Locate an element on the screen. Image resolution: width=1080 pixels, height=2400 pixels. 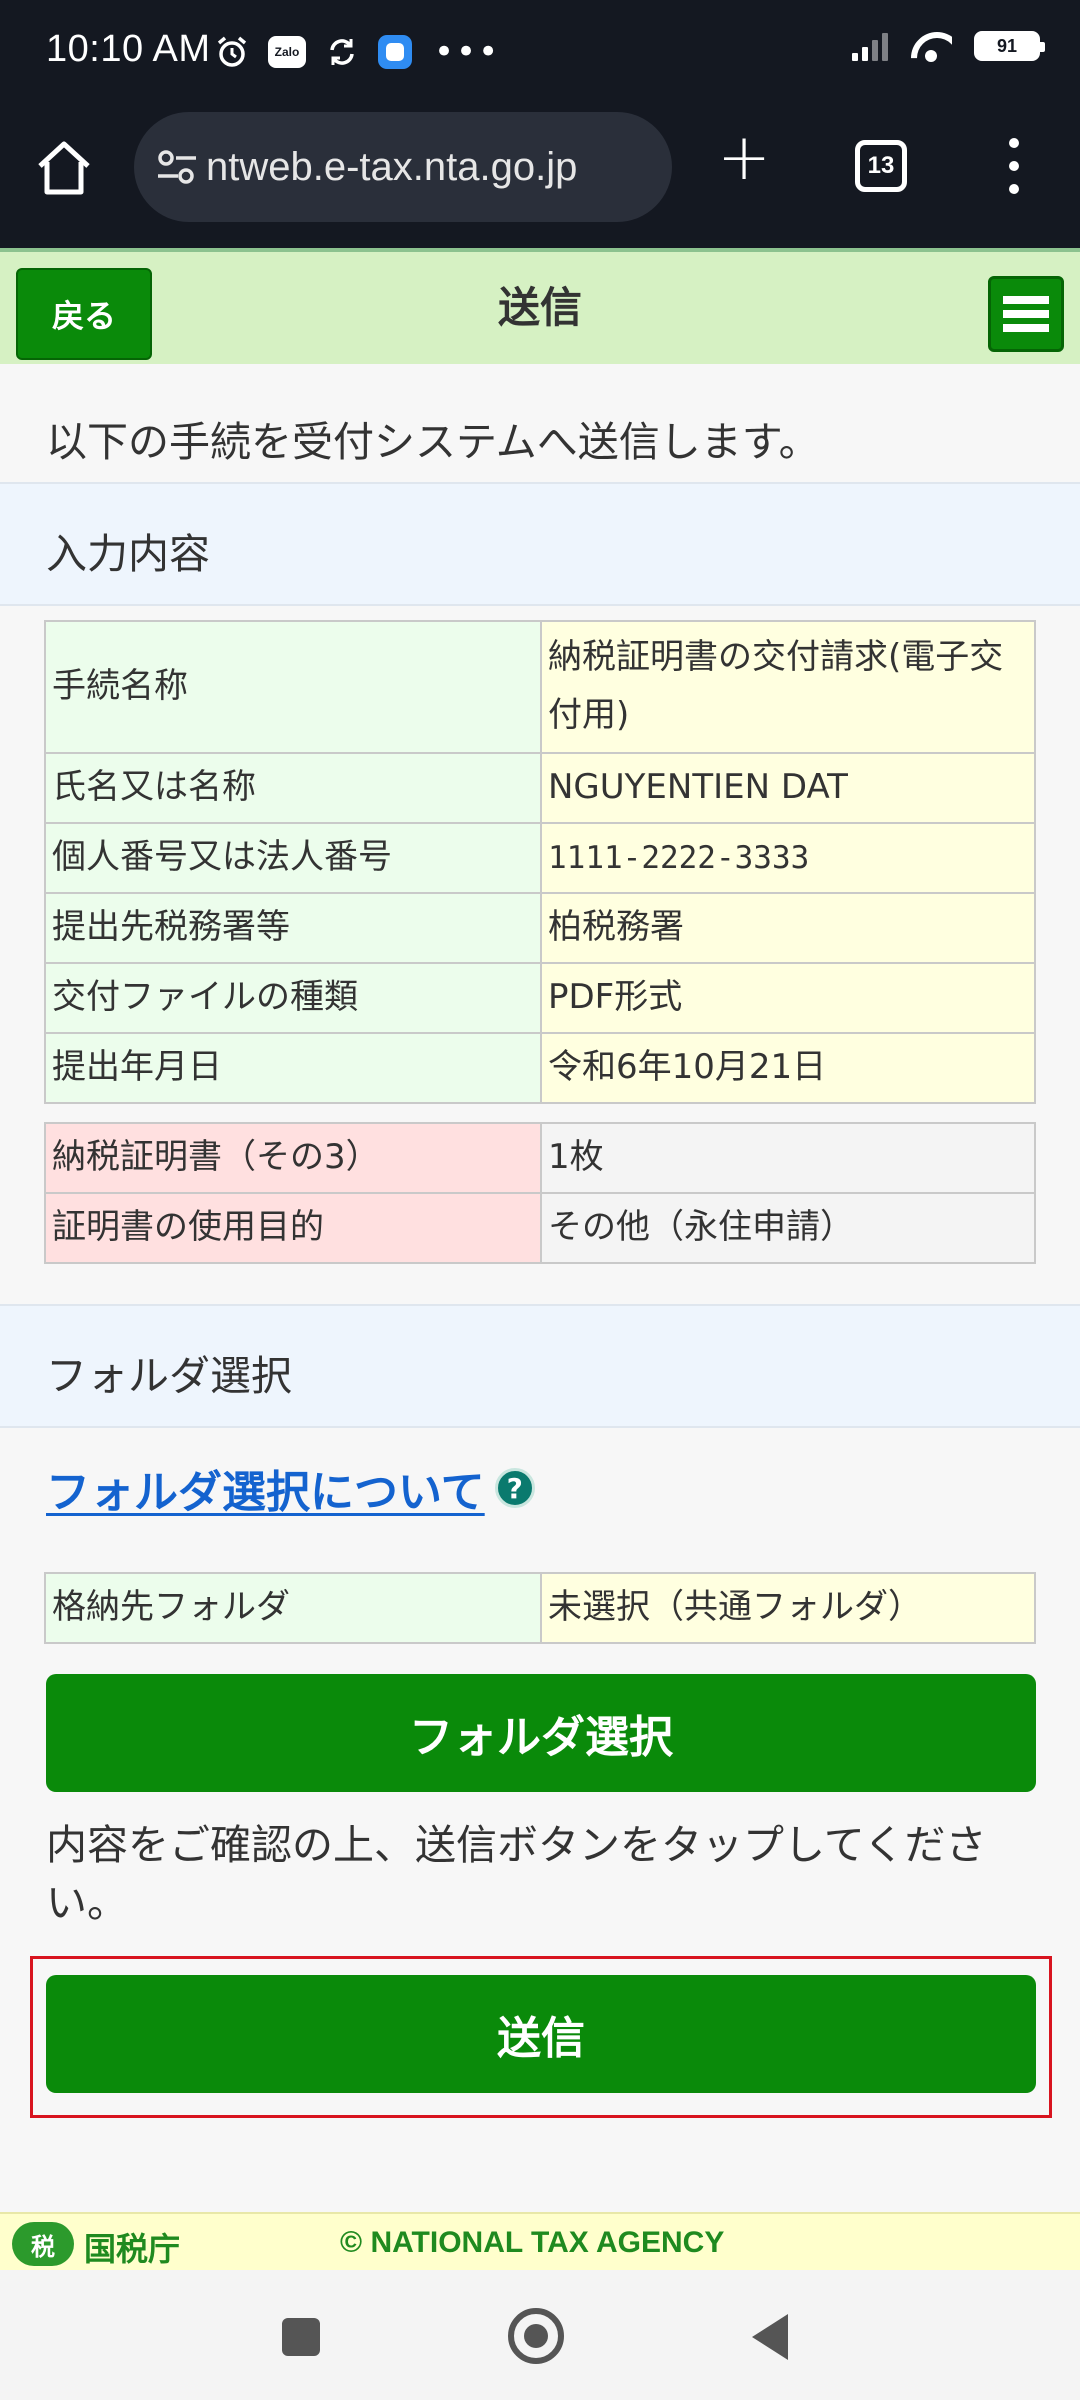
input-section-header: 入力内容 is located at coordinates (540, 544).